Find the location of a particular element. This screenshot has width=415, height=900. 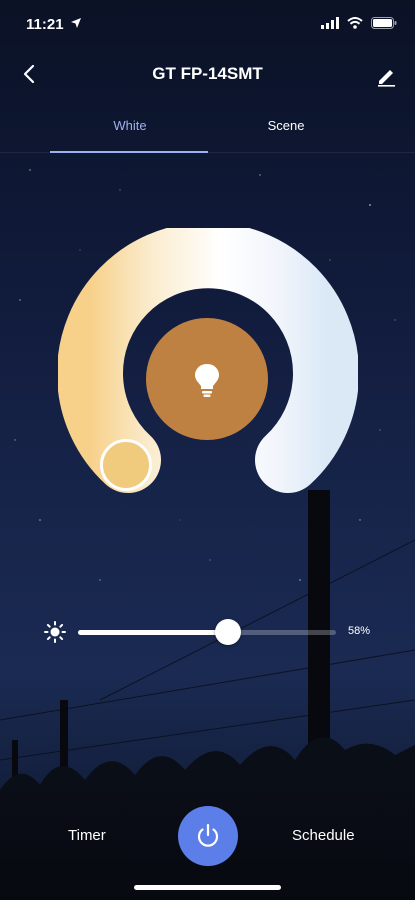

brightness-fill is located at coordinates (153, 632).